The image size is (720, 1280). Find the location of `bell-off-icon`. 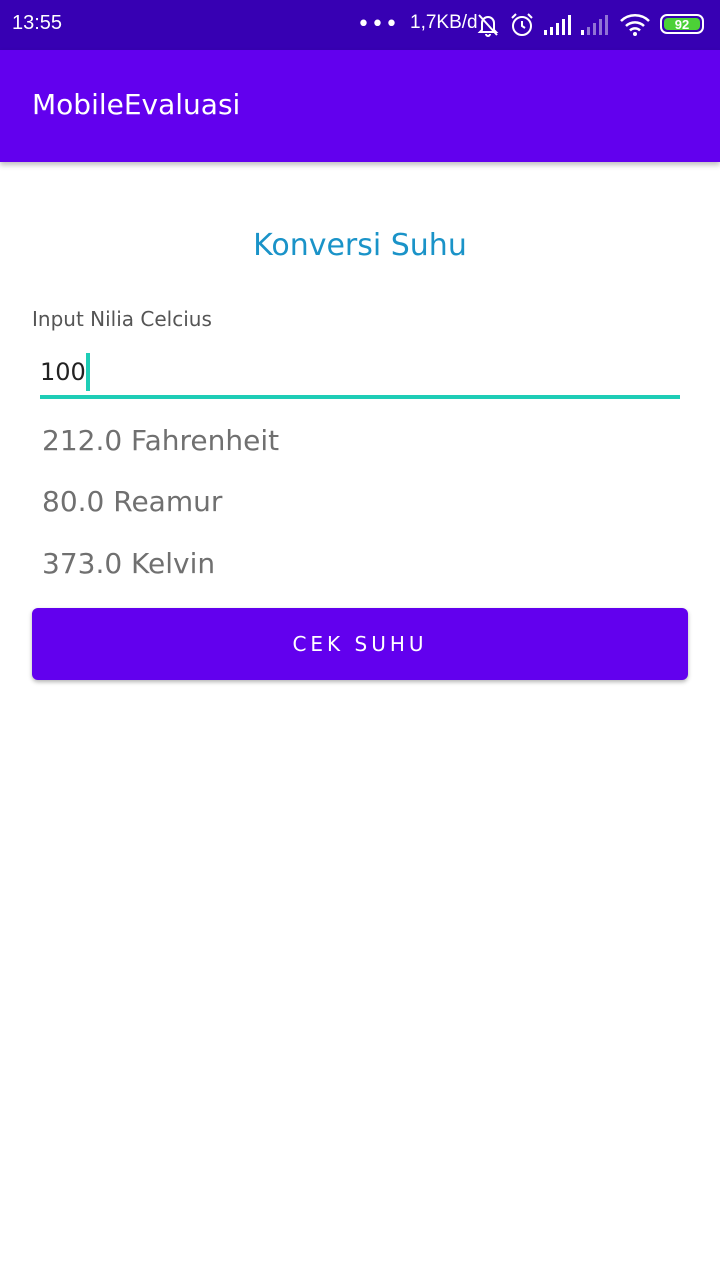

bell-off-icon is located at coordinates (488, 27).